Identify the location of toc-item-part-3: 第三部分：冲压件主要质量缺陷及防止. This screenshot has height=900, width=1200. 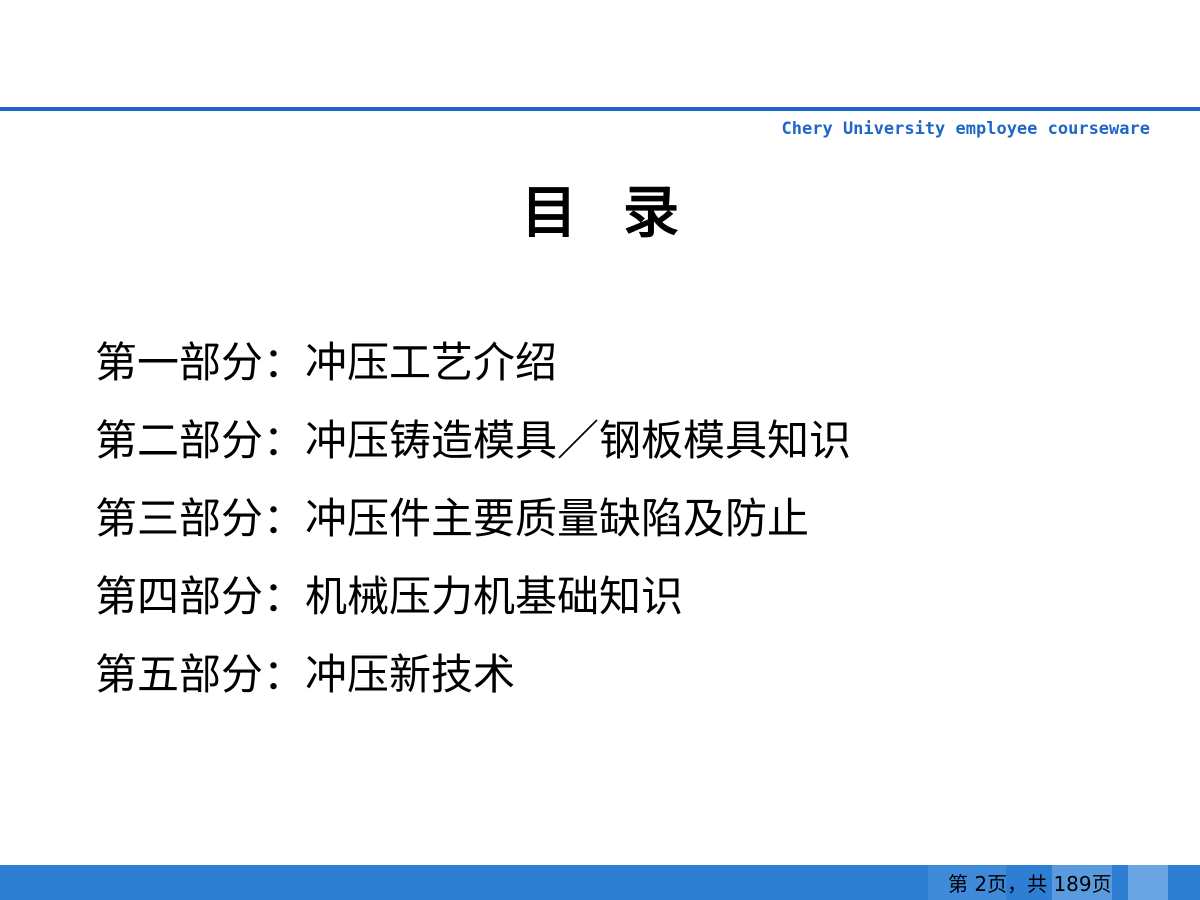
(473, 529).